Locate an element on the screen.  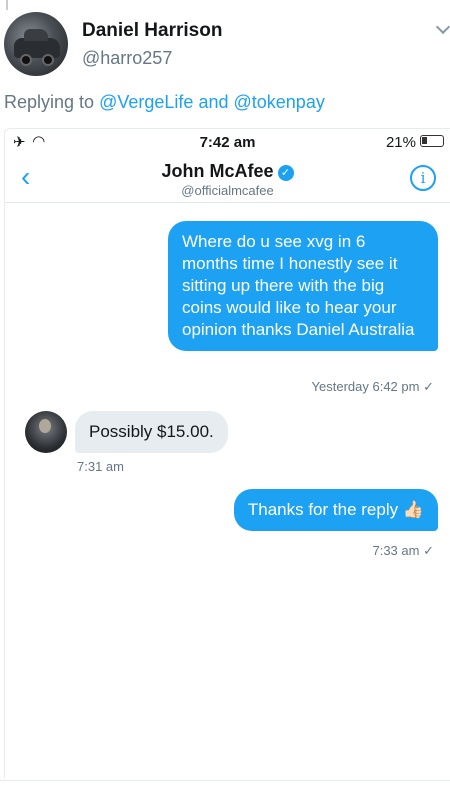
contact-name: John McAfee ✓ is located at coordinates (227, 171).